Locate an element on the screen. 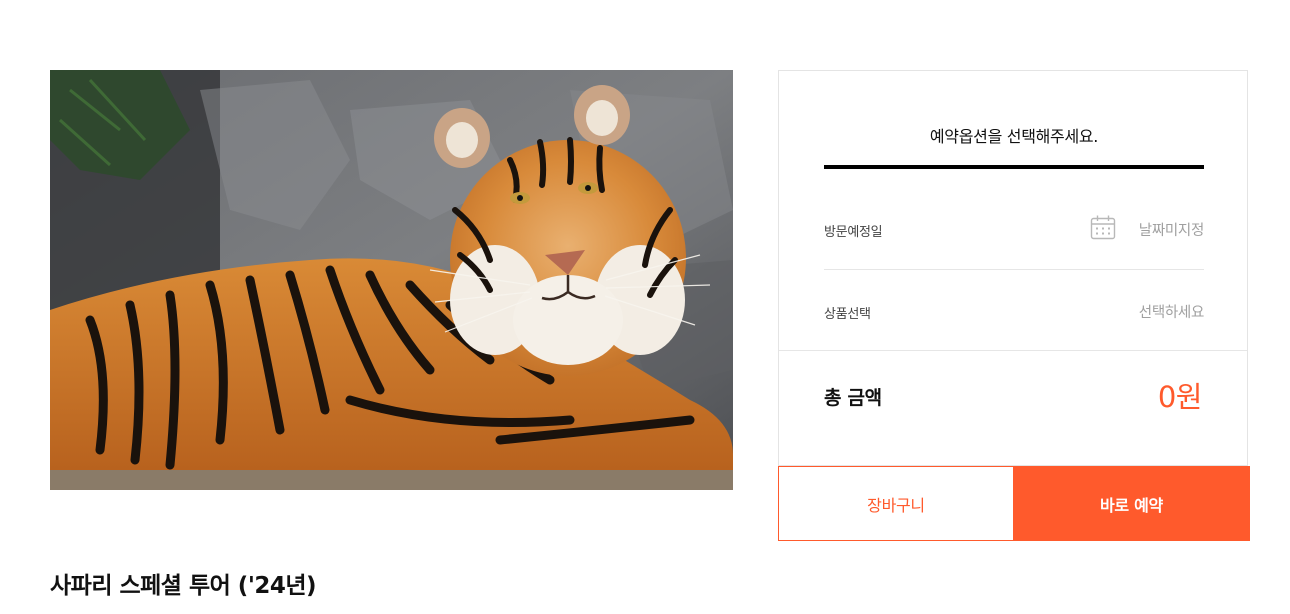 The image size is (1290, 614). visit-date-value: 날짜미지정 is located at coordinates (1172, 229).